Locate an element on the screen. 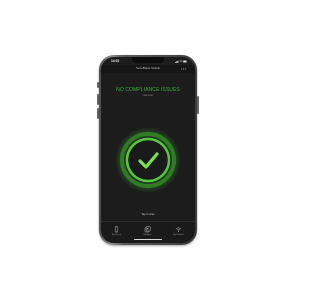 The width and height of the screenshot is (320, 300). tab-label: My Network is located at coordinates (178, 235).